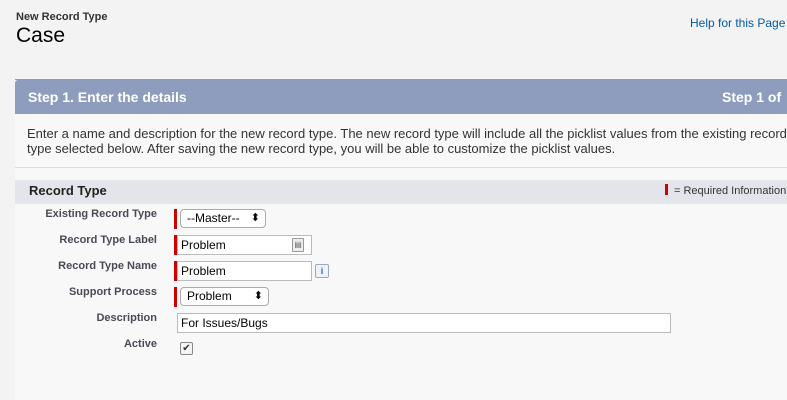  What do you see at coordinates (752, 97) in the screenshot?
I see `step-count: Step 1 of` at bounding box center [752, 97].